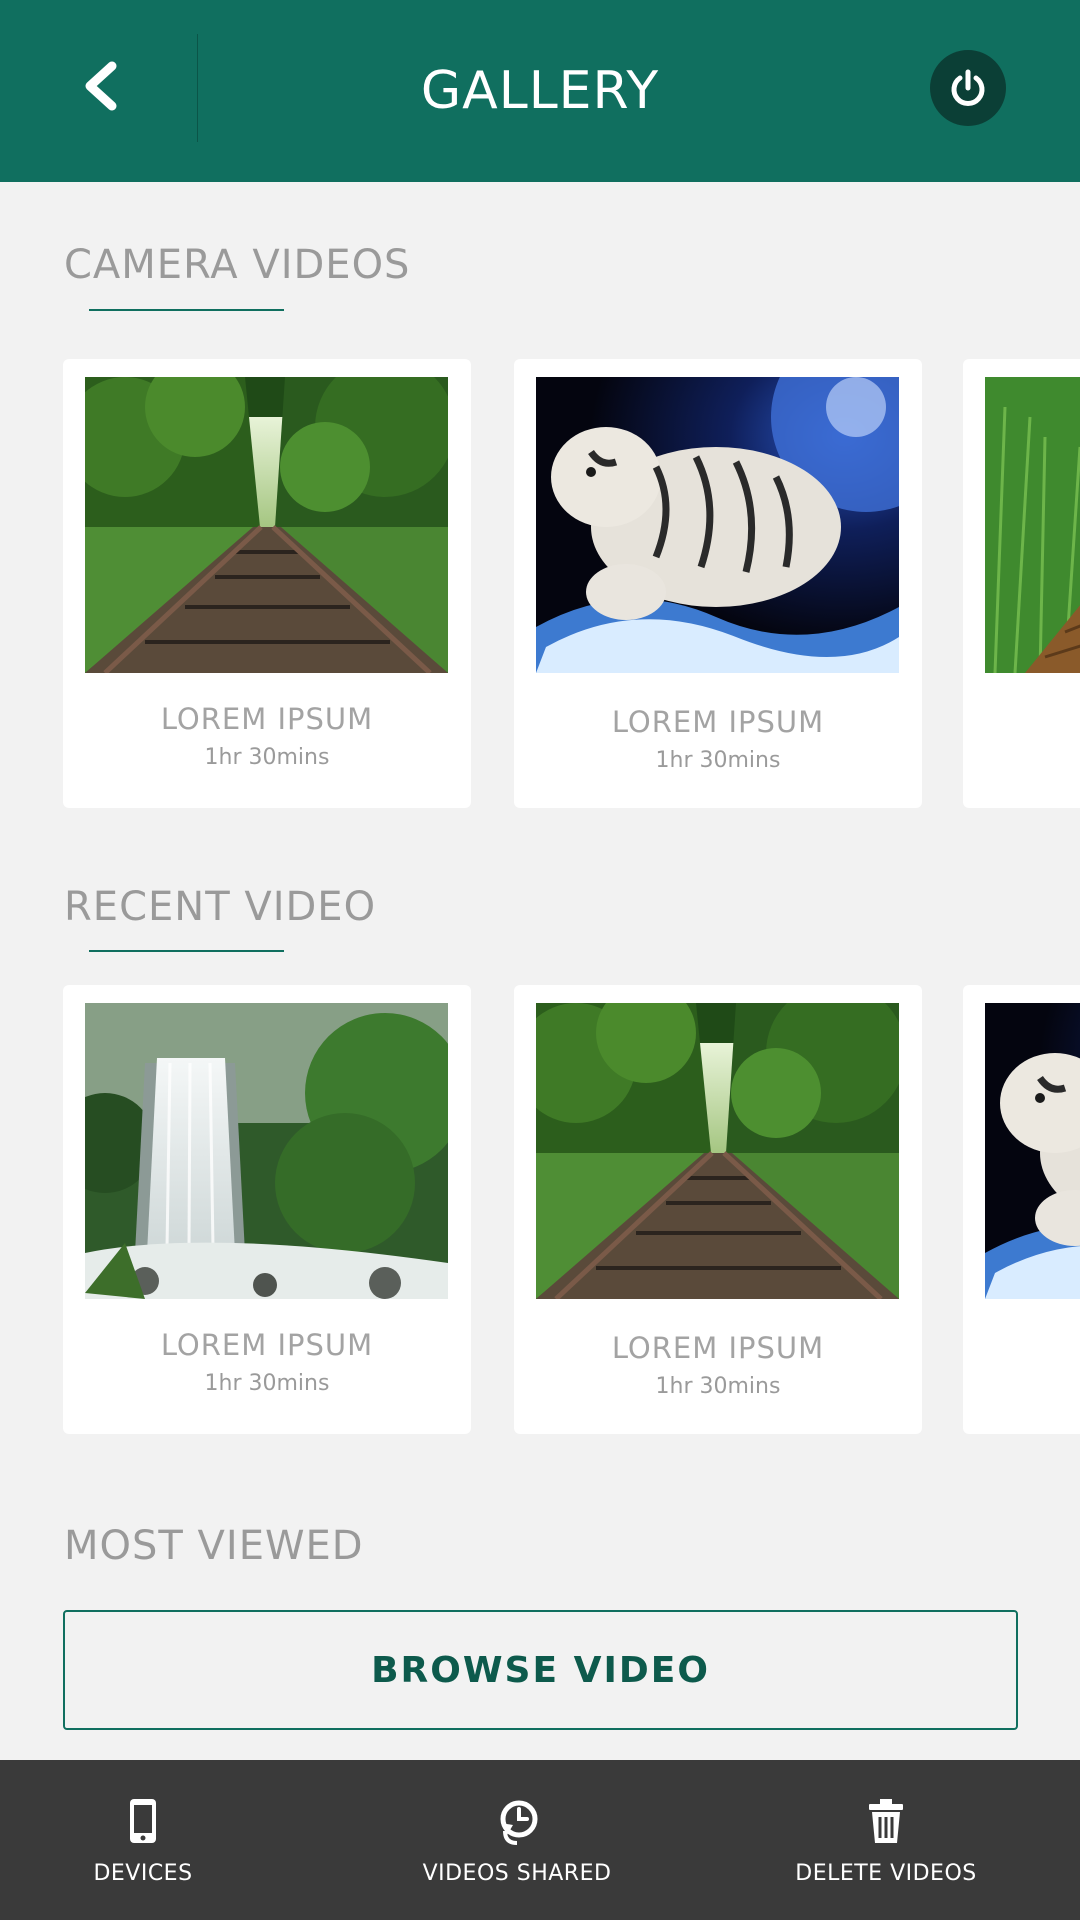 This screenshot has height=1920, width=1080. I want to click on back-button, so click(100, 86).